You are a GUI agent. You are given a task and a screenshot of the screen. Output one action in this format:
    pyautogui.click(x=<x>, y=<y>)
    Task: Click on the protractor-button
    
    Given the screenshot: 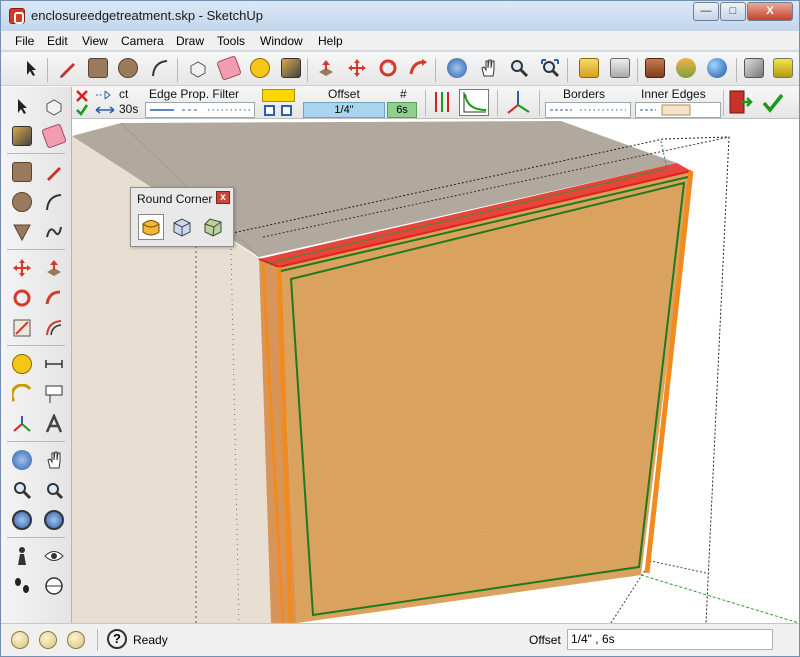 What is the action you would take?
    pyautogui.click(x=22, y=394)
    